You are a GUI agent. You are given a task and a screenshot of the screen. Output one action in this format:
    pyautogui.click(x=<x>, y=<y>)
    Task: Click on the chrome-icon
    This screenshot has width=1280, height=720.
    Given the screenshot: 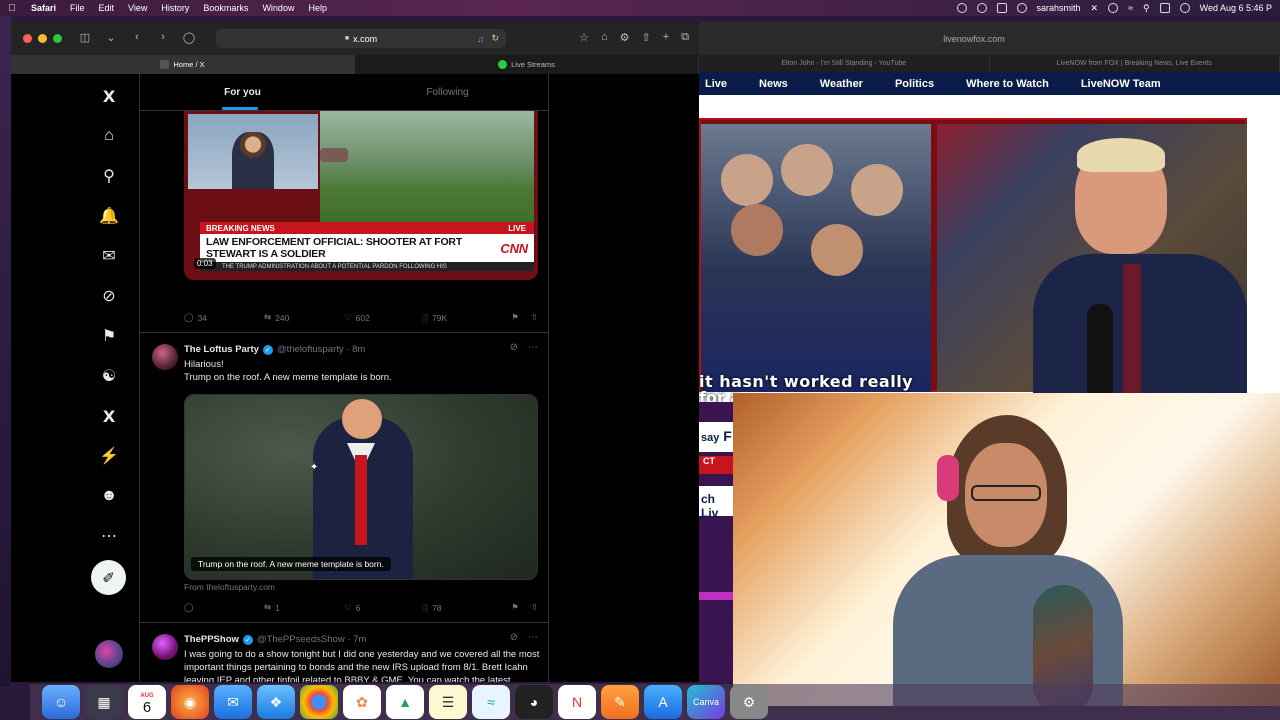 What is the action you would take?
    pyautogui.click(x=319, y=702)
    